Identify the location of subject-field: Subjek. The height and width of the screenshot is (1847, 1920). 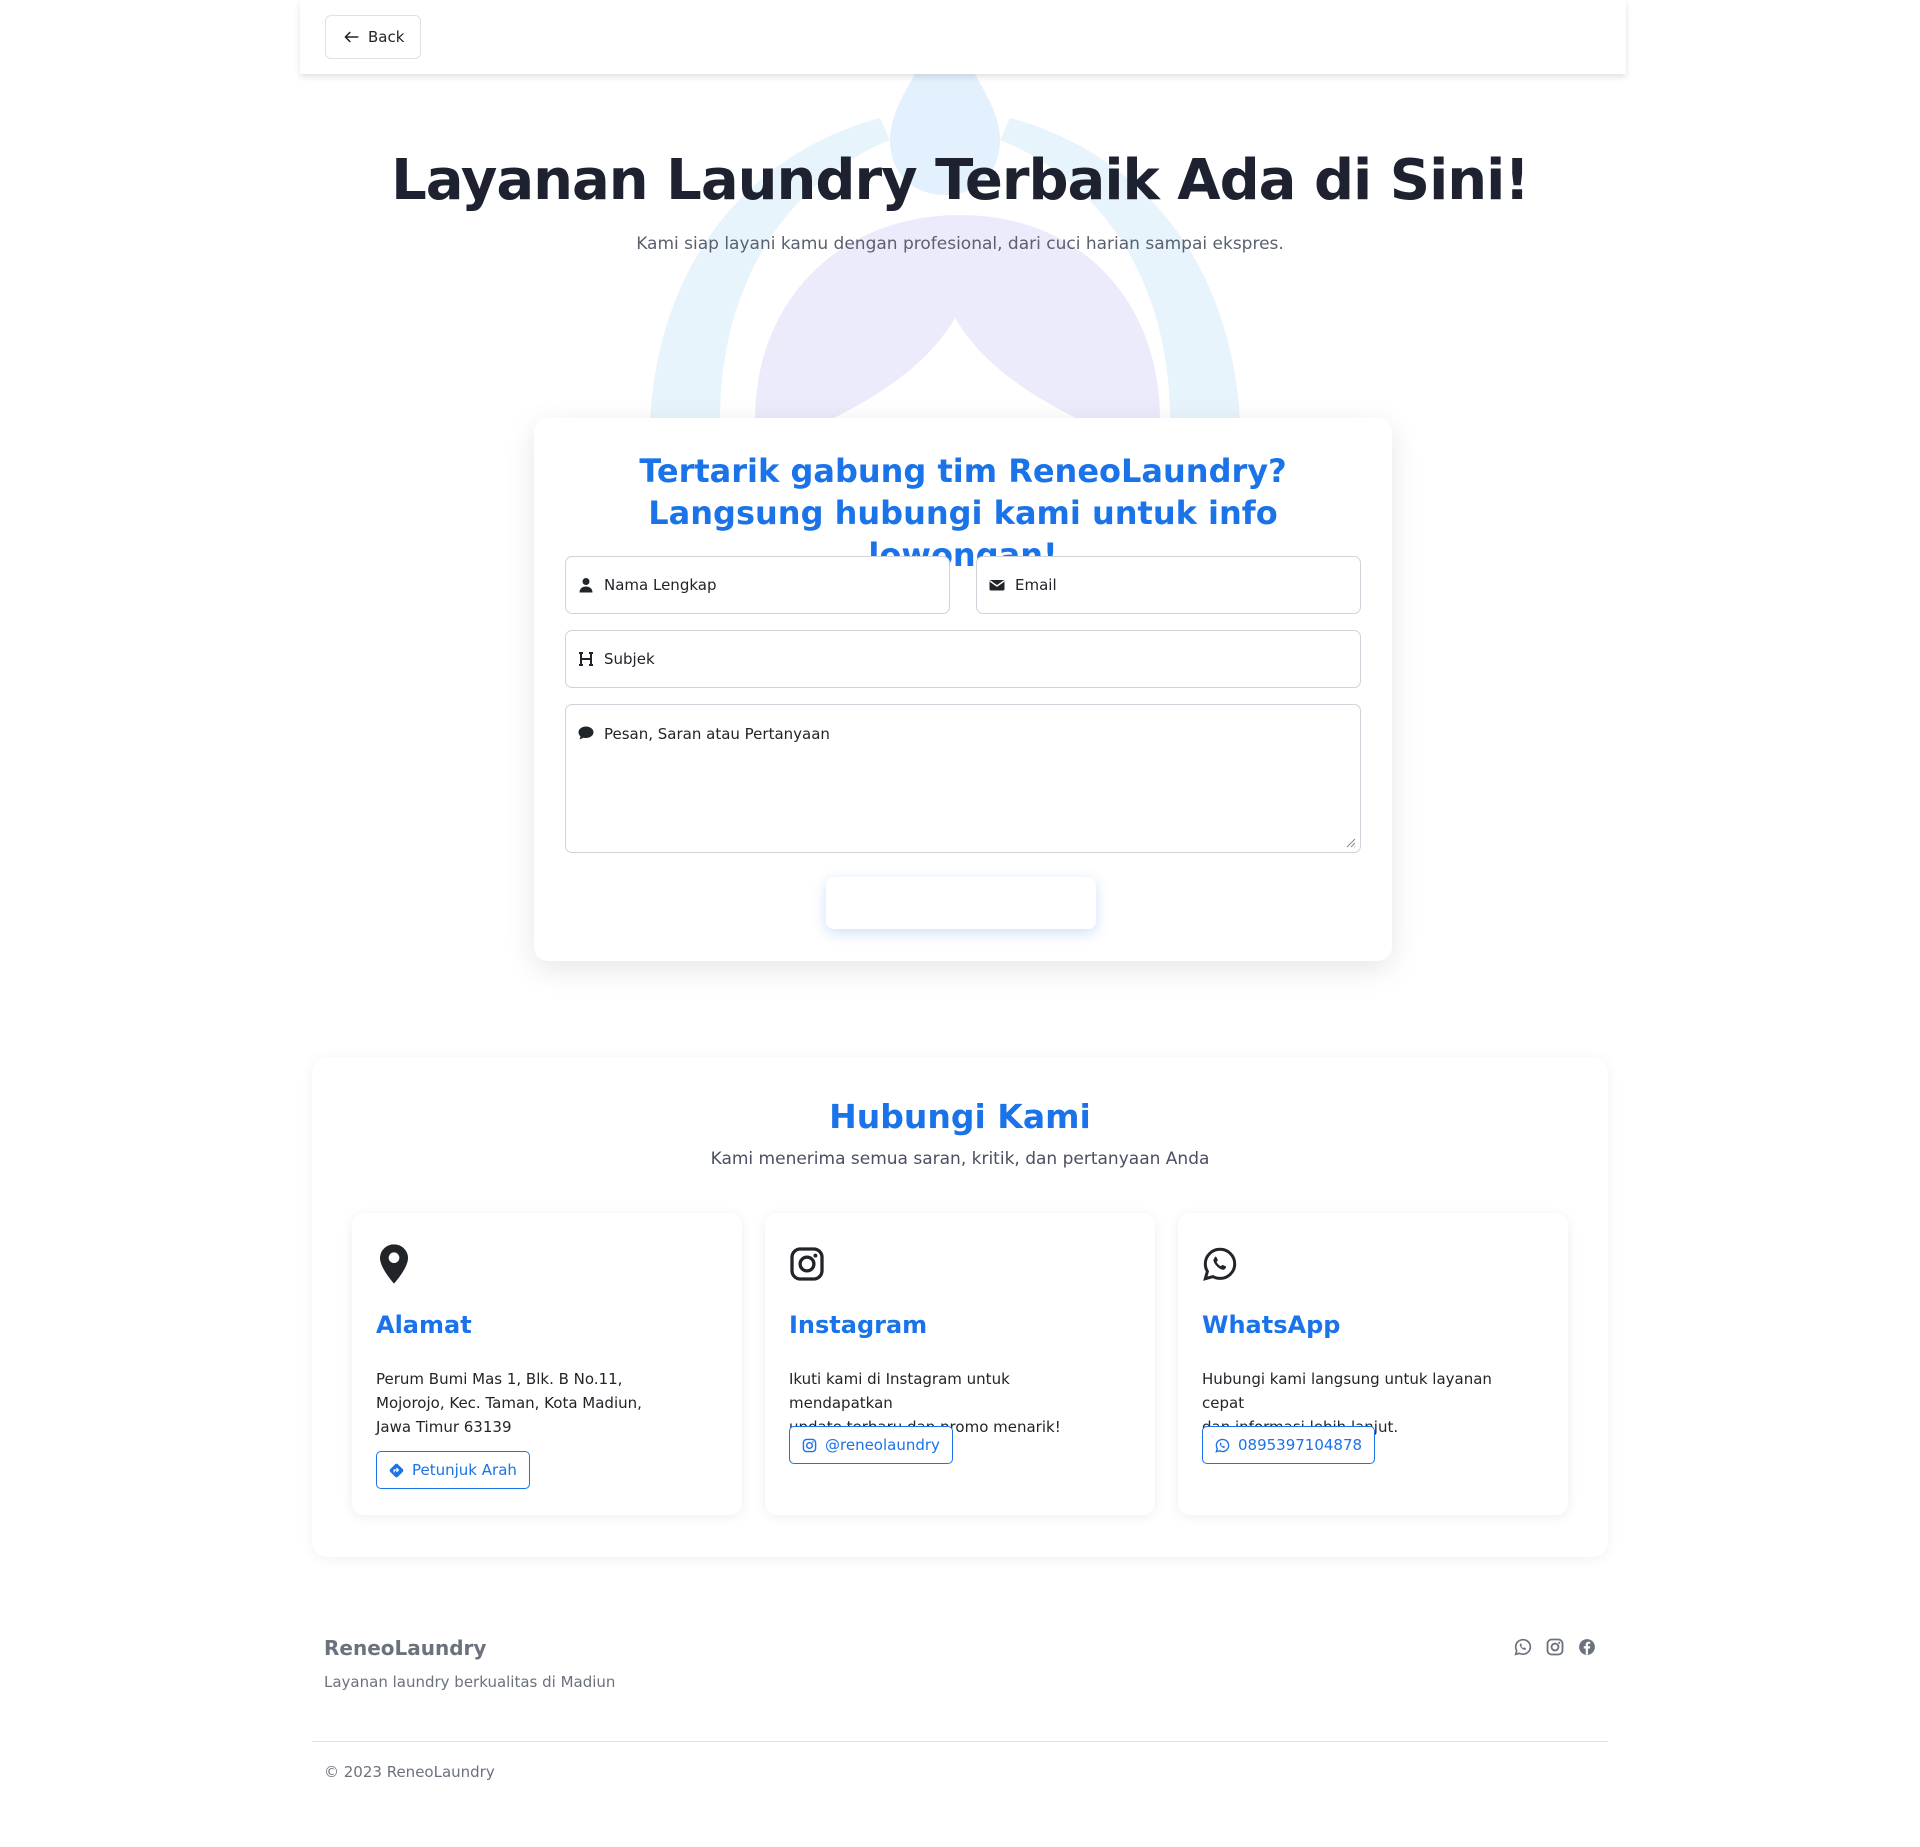
(963, 659).